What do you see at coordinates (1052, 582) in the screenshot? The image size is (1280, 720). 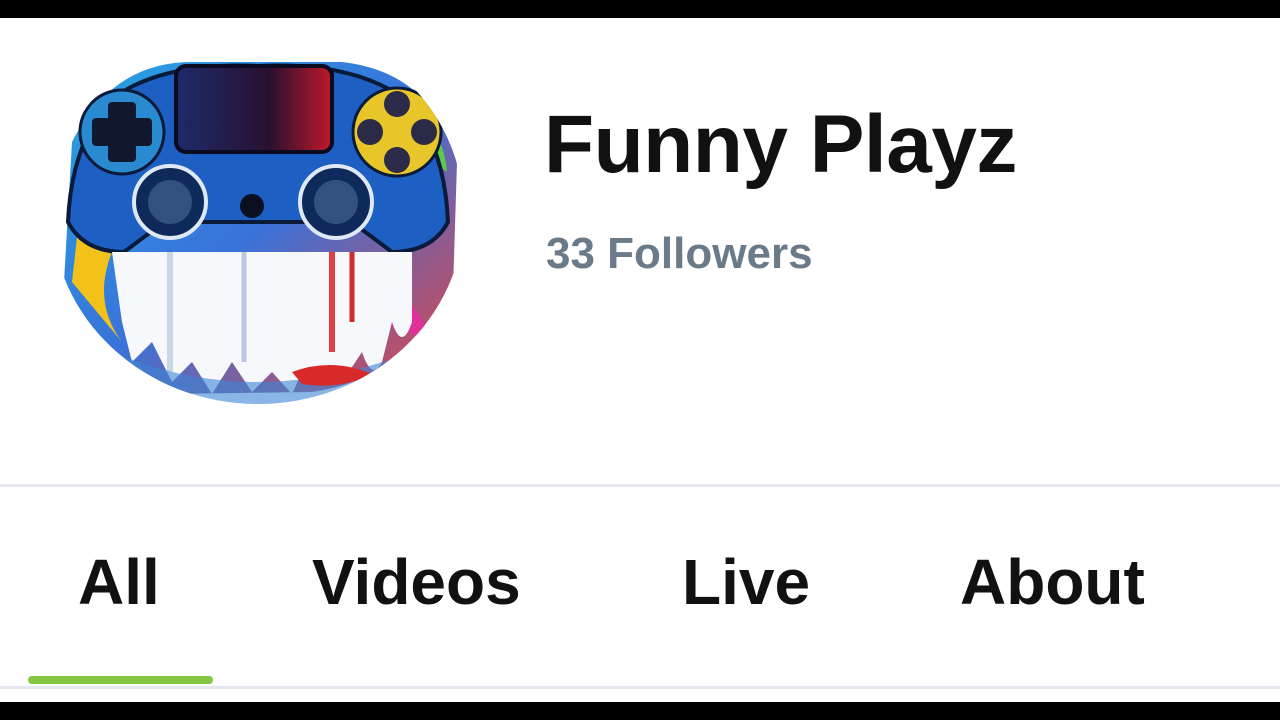 I see `tab-about: About` at bounding box center [1052, 582].